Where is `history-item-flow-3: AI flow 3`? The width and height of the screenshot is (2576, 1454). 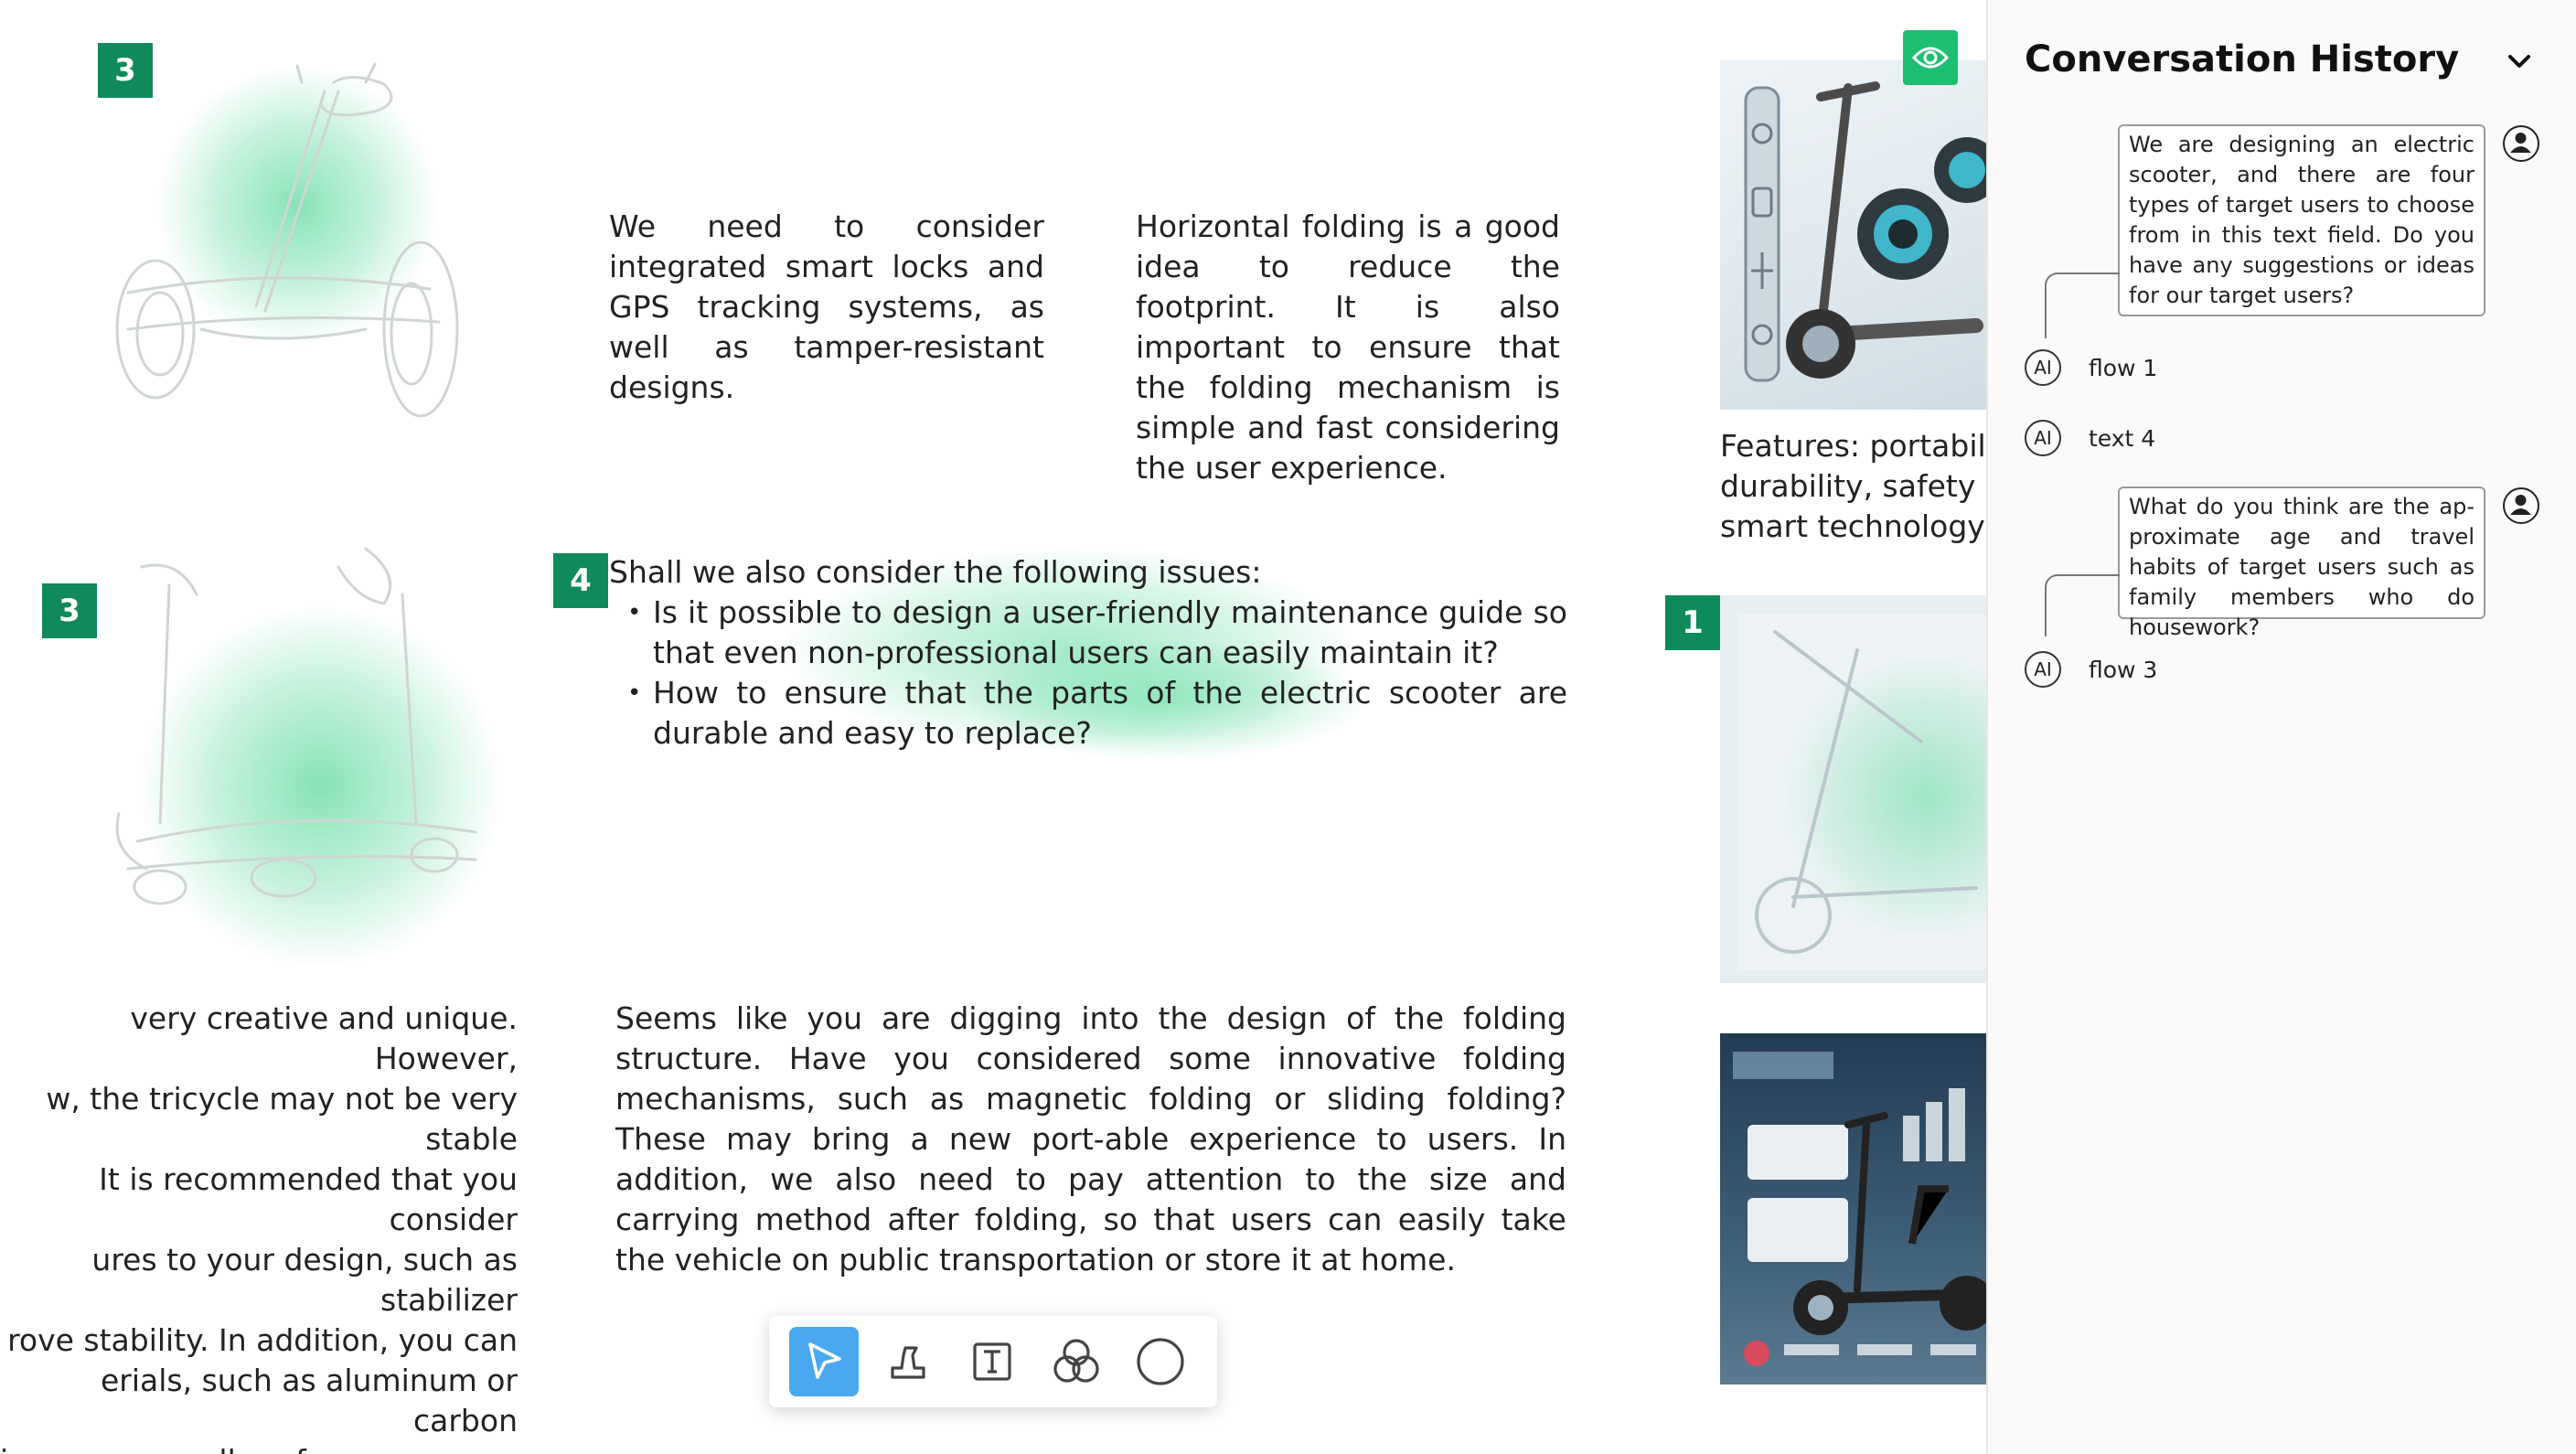 history-item-flow-3: AI flow 3 is located at coordinates (2091, 669).